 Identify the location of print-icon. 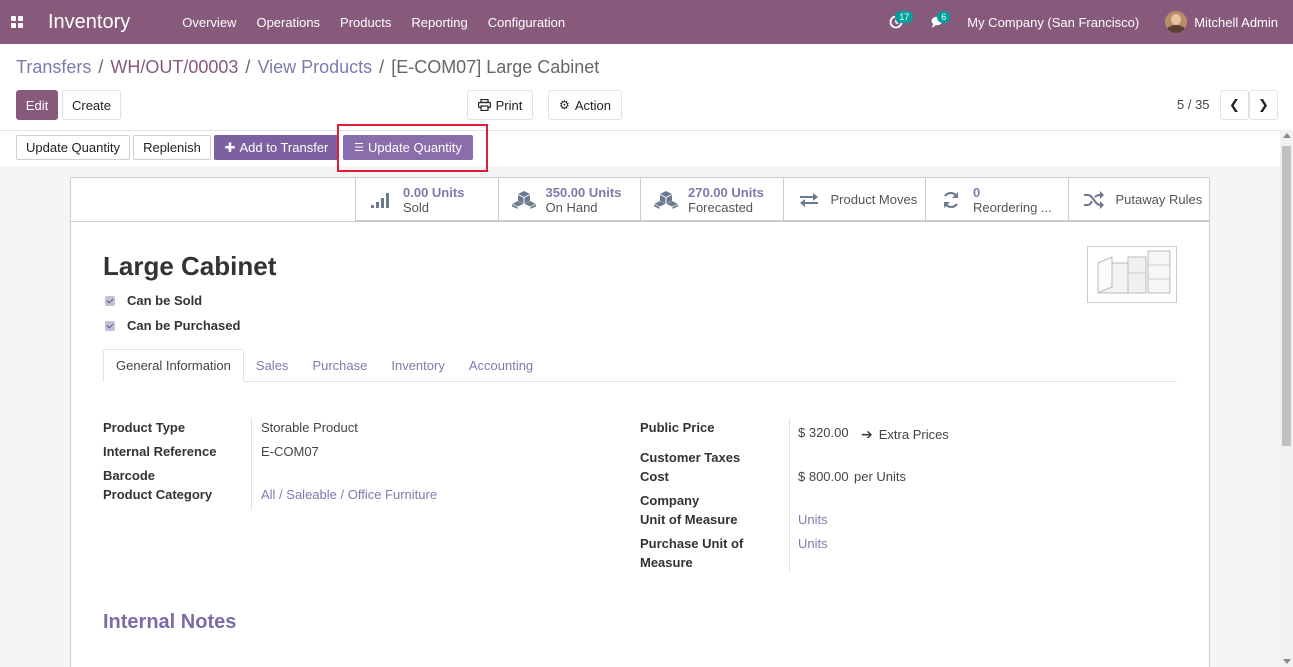
(484, 105).